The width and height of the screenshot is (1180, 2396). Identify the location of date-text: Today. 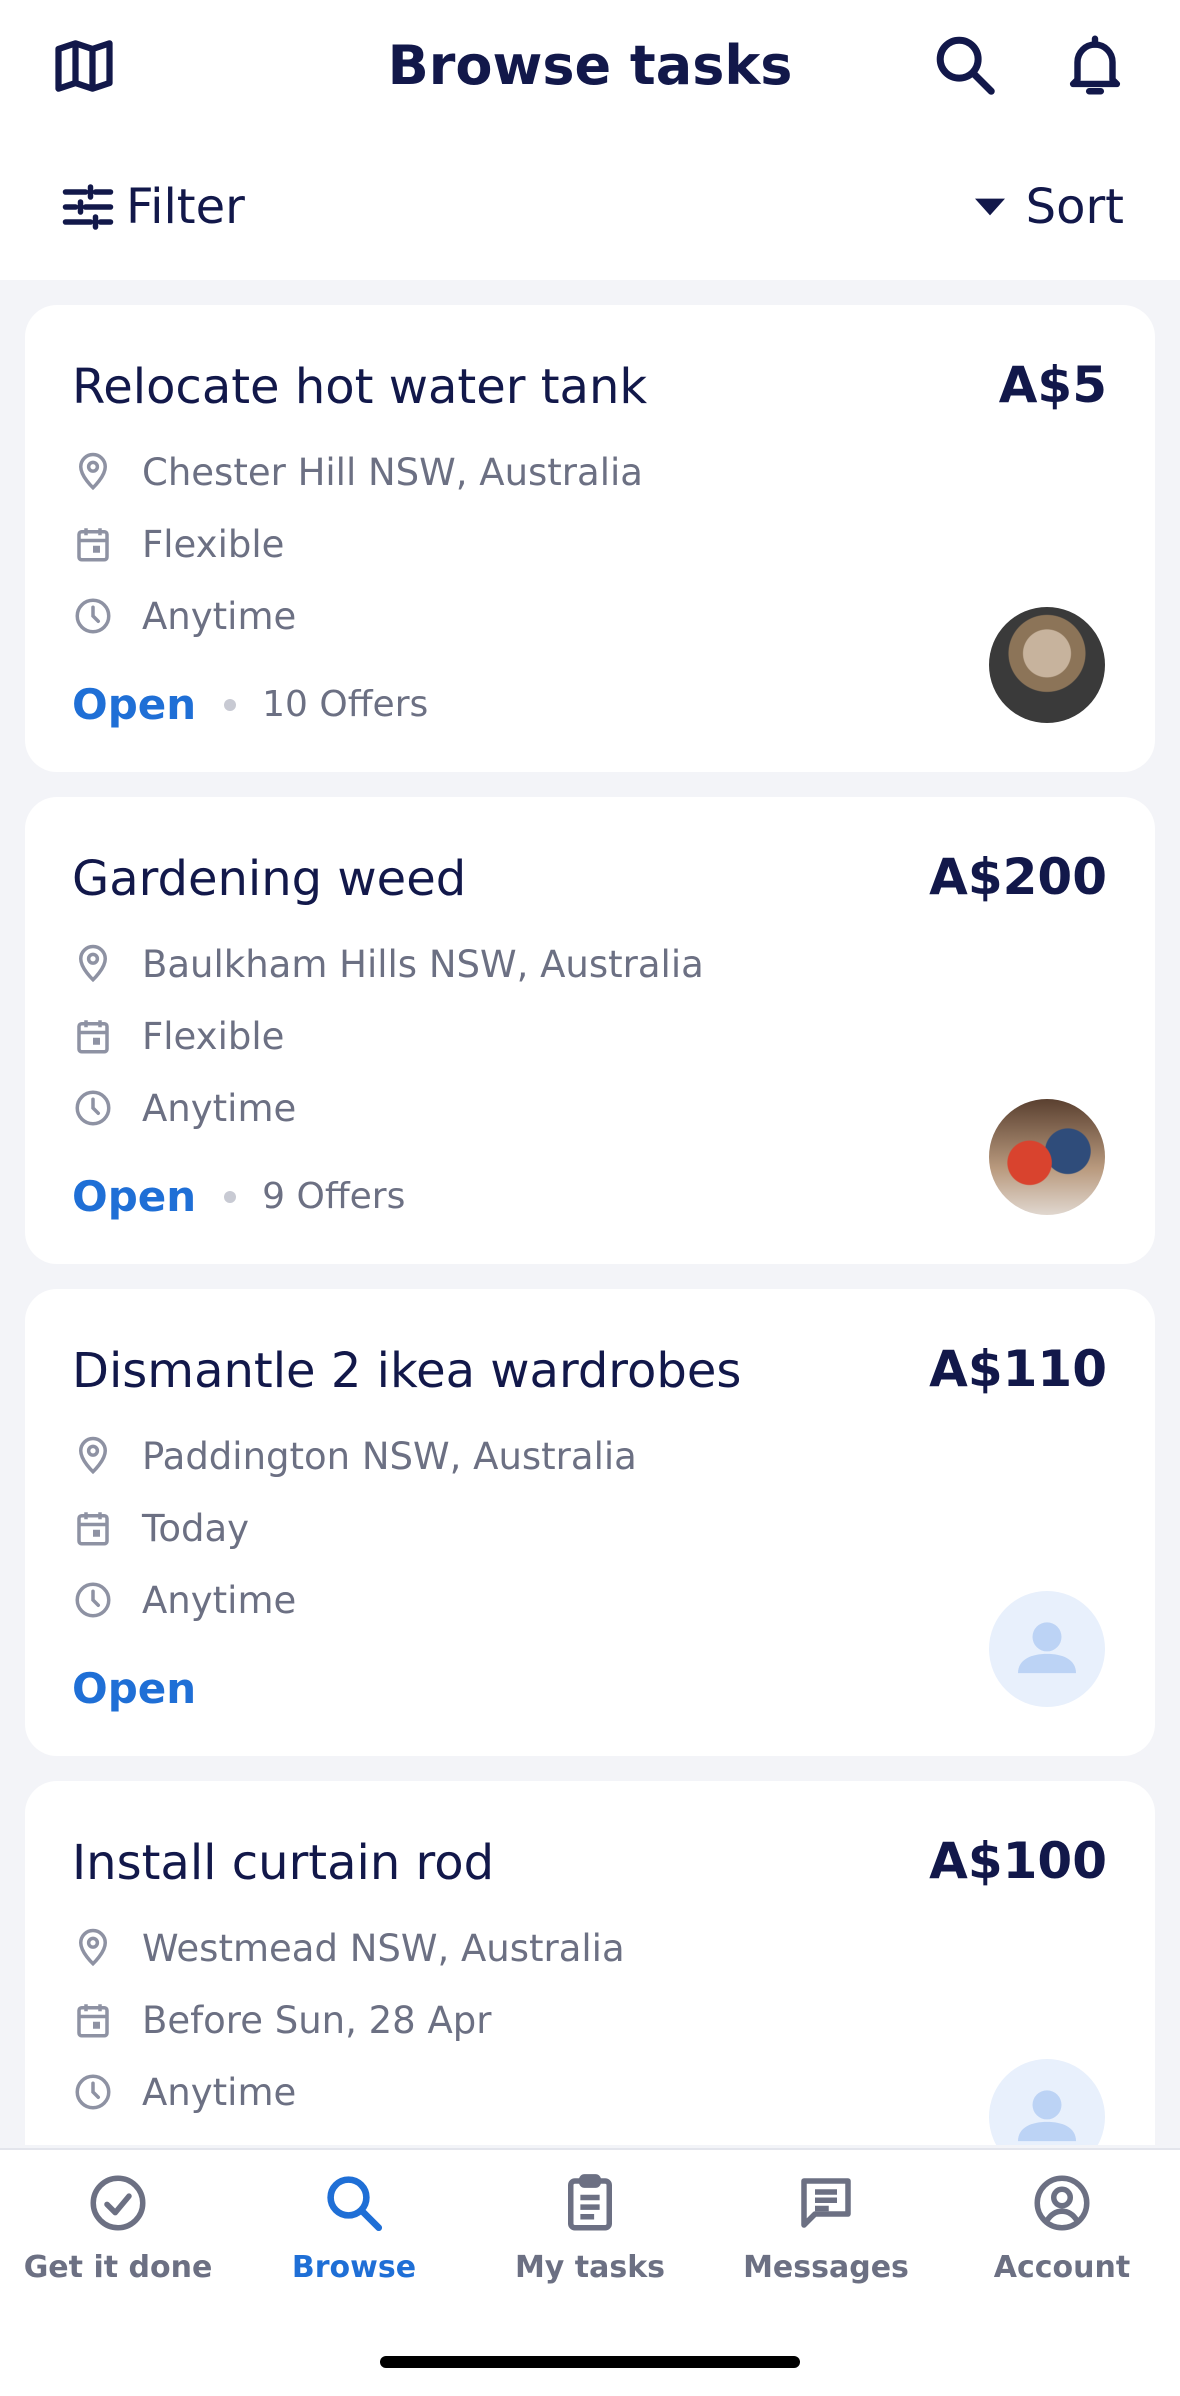
(196, 1528).